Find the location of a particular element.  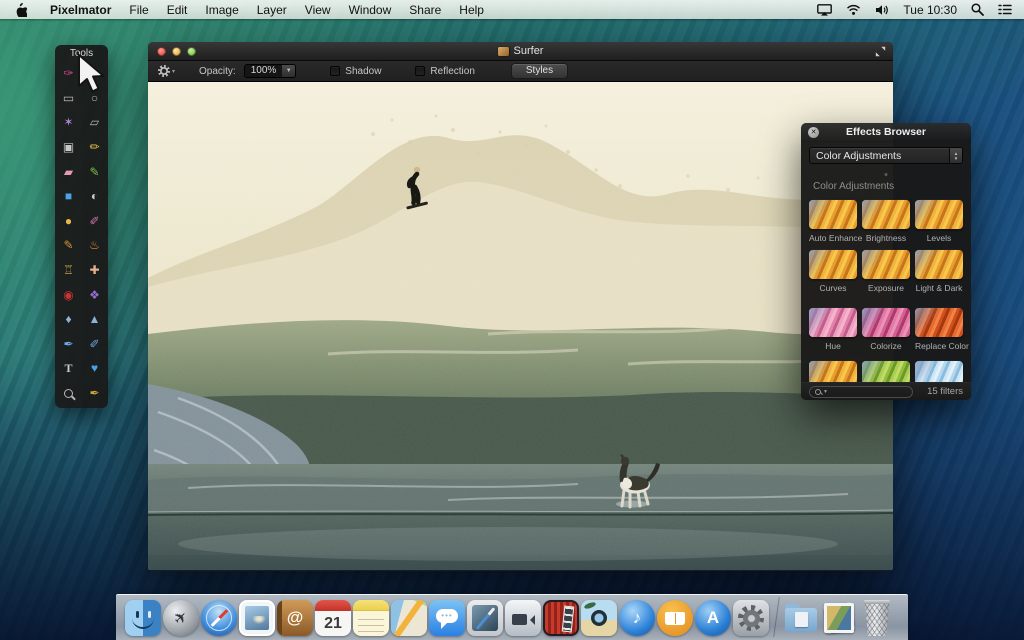

opacity-label: Opacity: is located at coordinates (217, 71).